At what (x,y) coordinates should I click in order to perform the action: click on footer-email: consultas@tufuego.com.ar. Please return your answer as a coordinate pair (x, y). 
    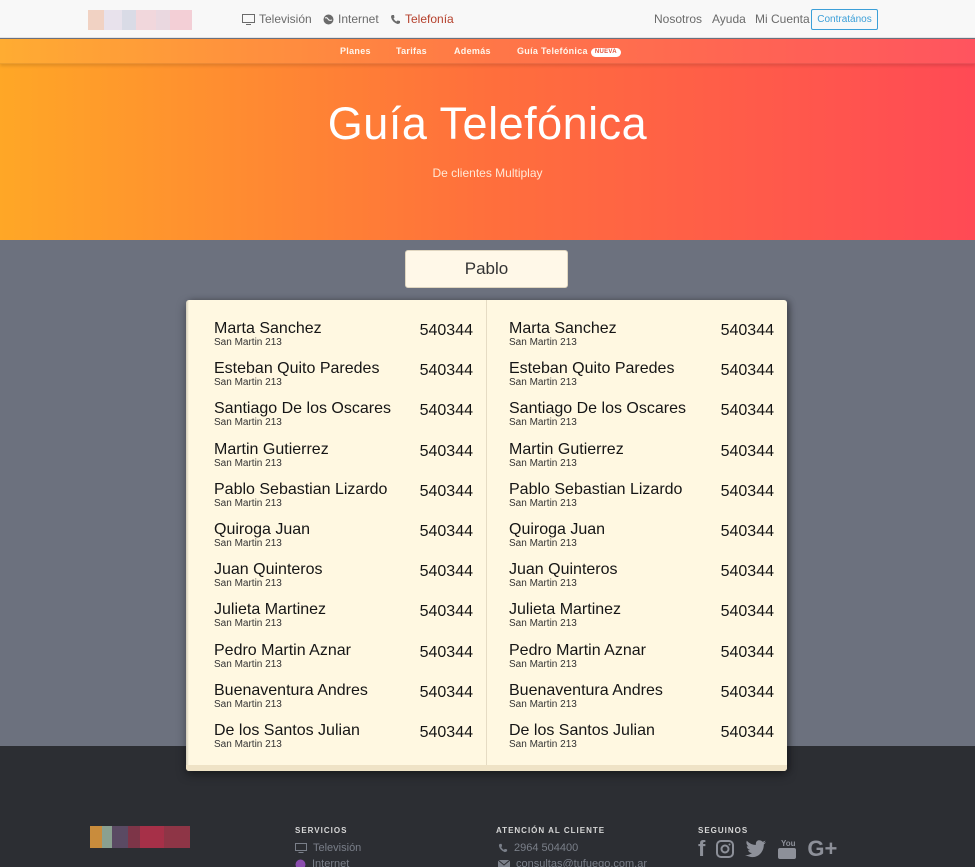
    Looking at the image, I should click on (572, 862).